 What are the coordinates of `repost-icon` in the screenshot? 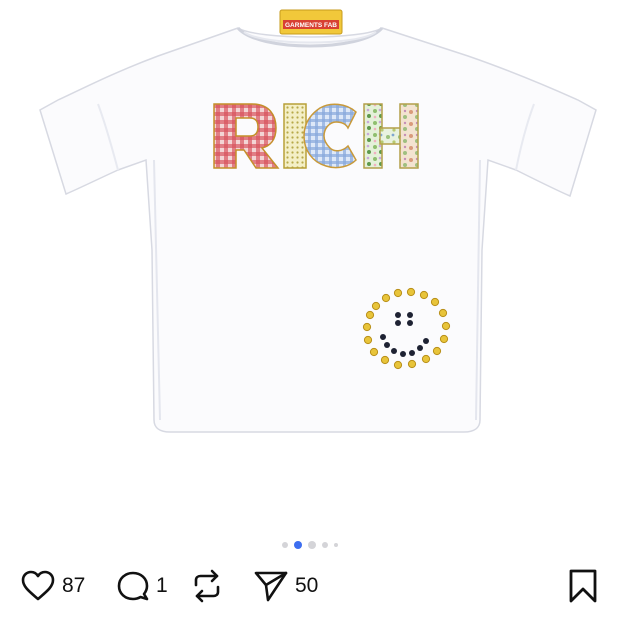 It's located at (207, 586).